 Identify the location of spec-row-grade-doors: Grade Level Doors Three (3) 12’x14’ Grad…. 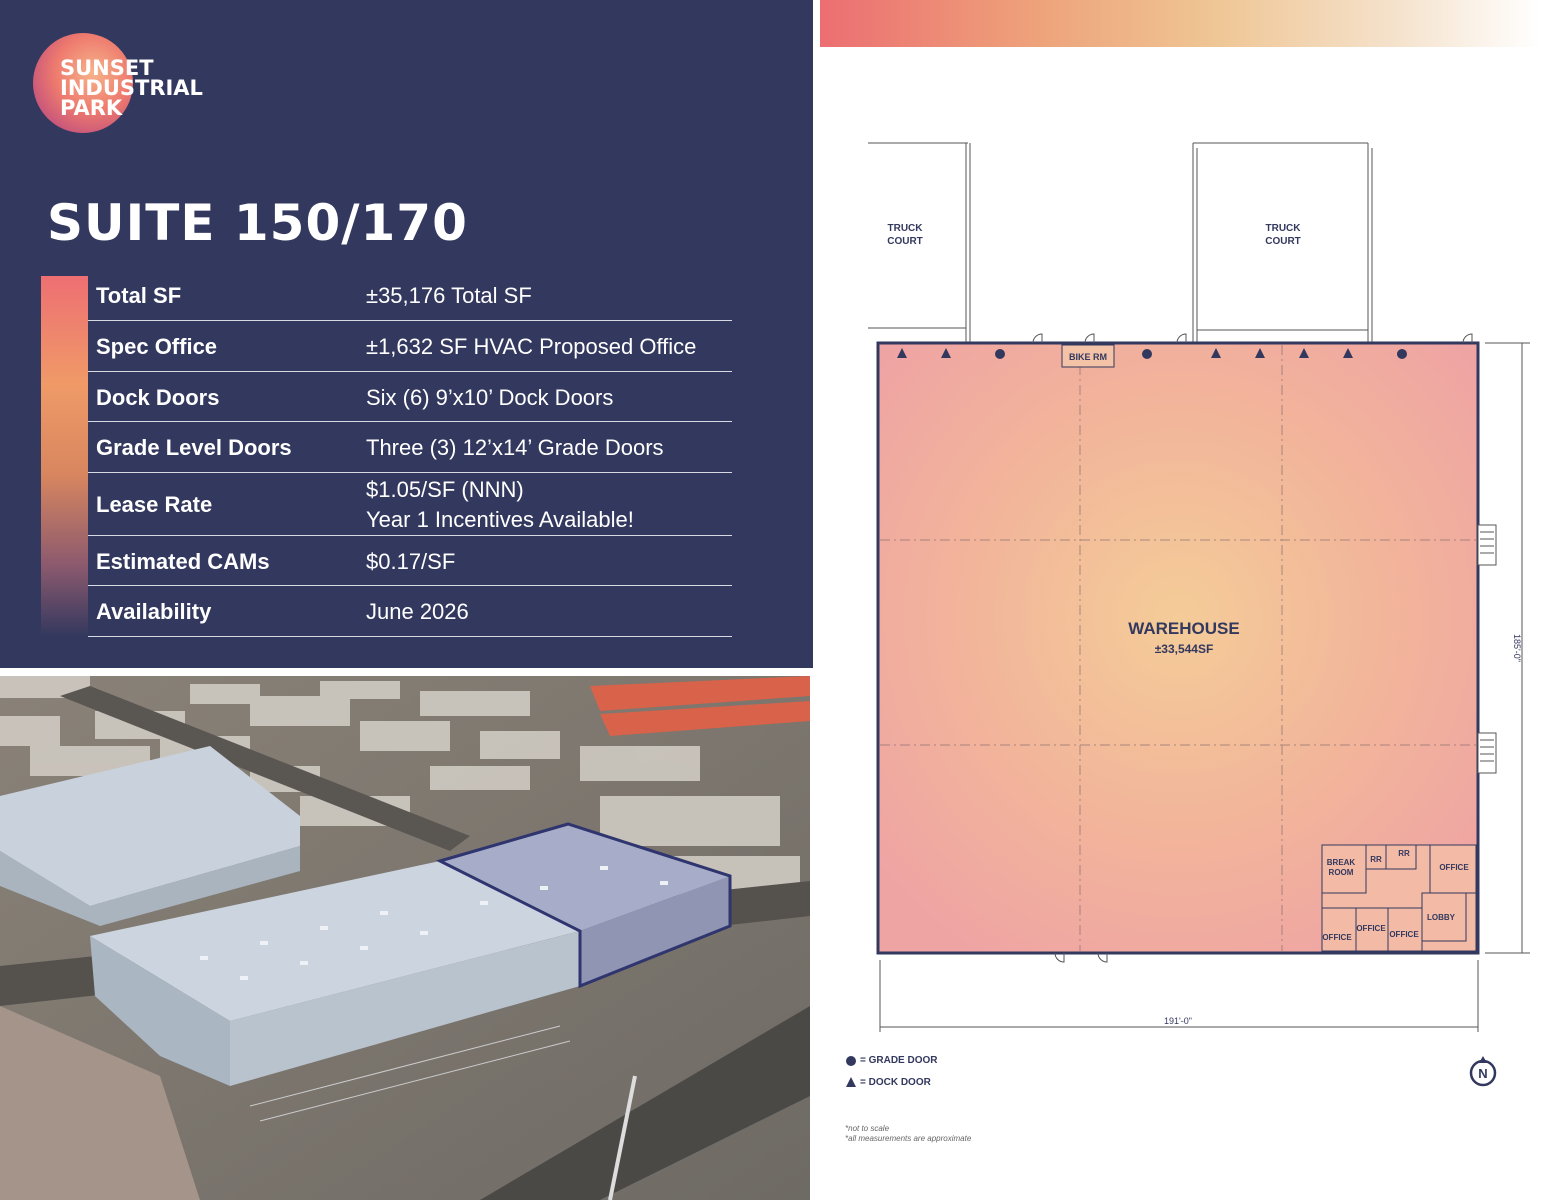
(410, 447).